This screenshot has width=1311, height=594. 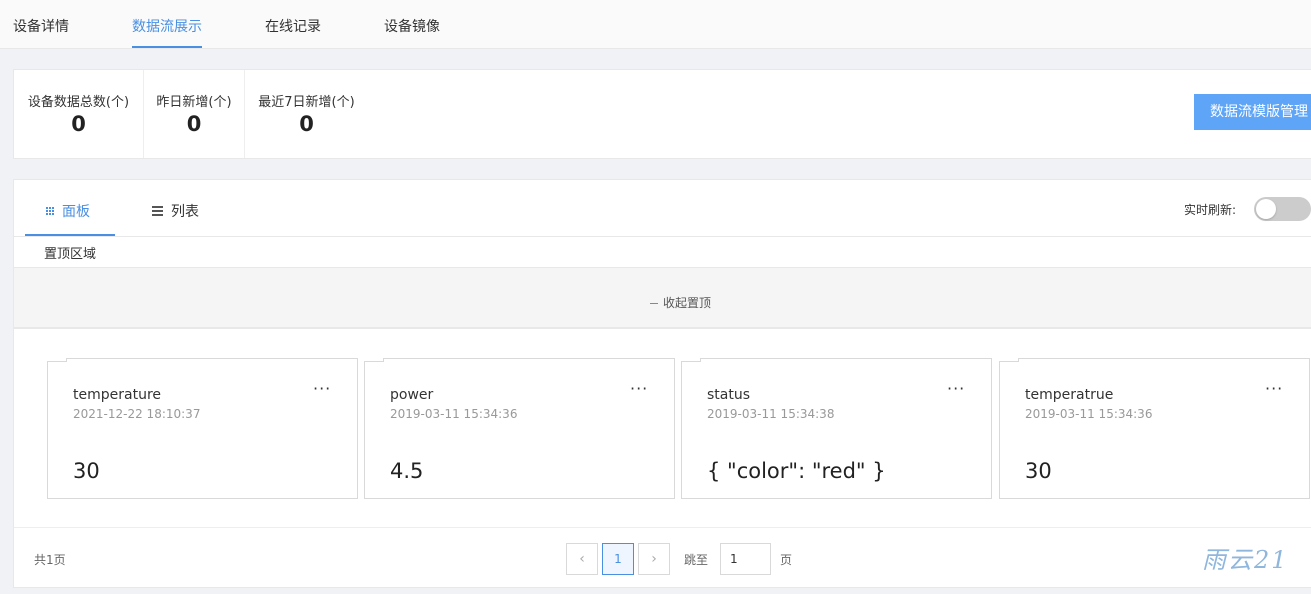 I want to click on stat-yesterday-label: 昨日新增(个), so click(x=194, y=102).